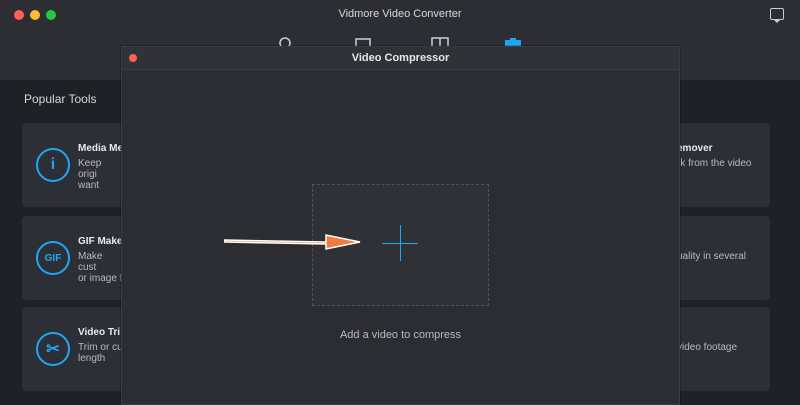 Image resolution: width=800 pixels, height=405 pixels. I want to click on add-video-caption: Add a video to compress, so click(400, 335).